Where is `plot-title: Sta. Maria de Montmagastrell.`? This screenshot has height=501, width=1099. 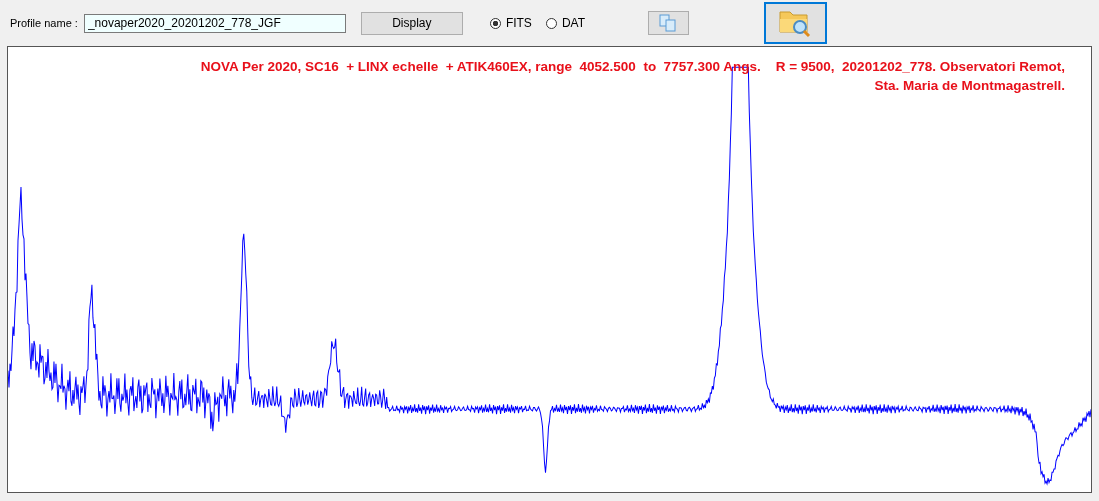 plot-title: Sta. Maria de Montmagastrell. is located at coordinates (969, 86).